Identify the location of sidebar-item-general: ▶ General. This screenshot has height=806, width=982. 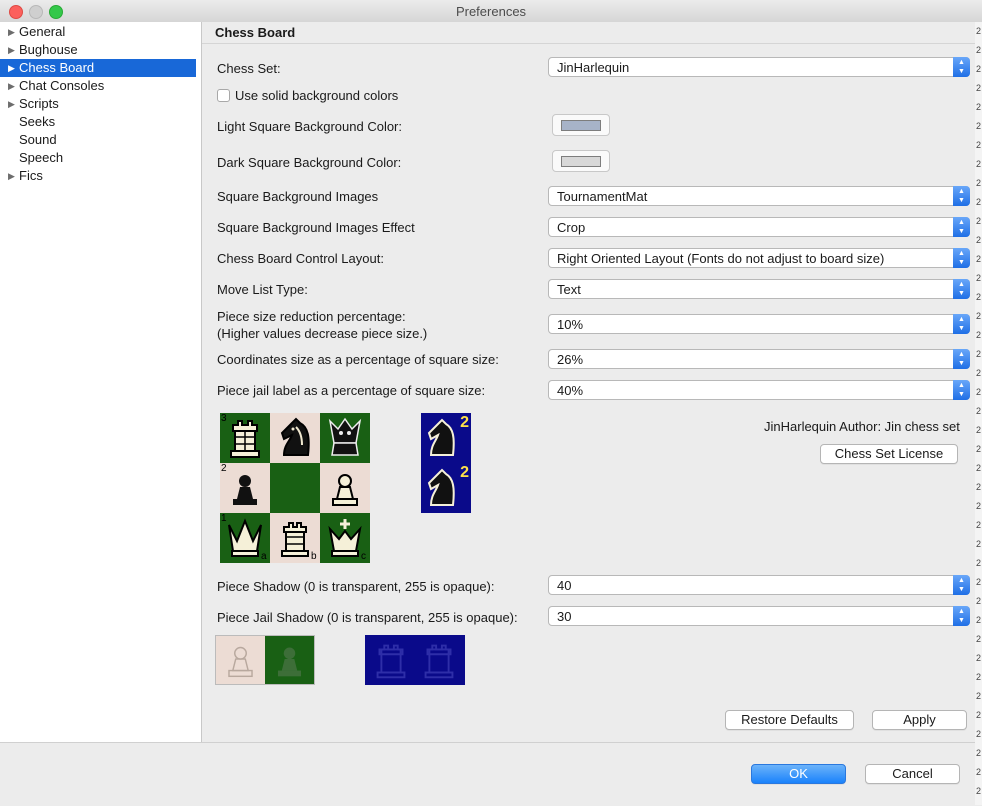
(98, 32).